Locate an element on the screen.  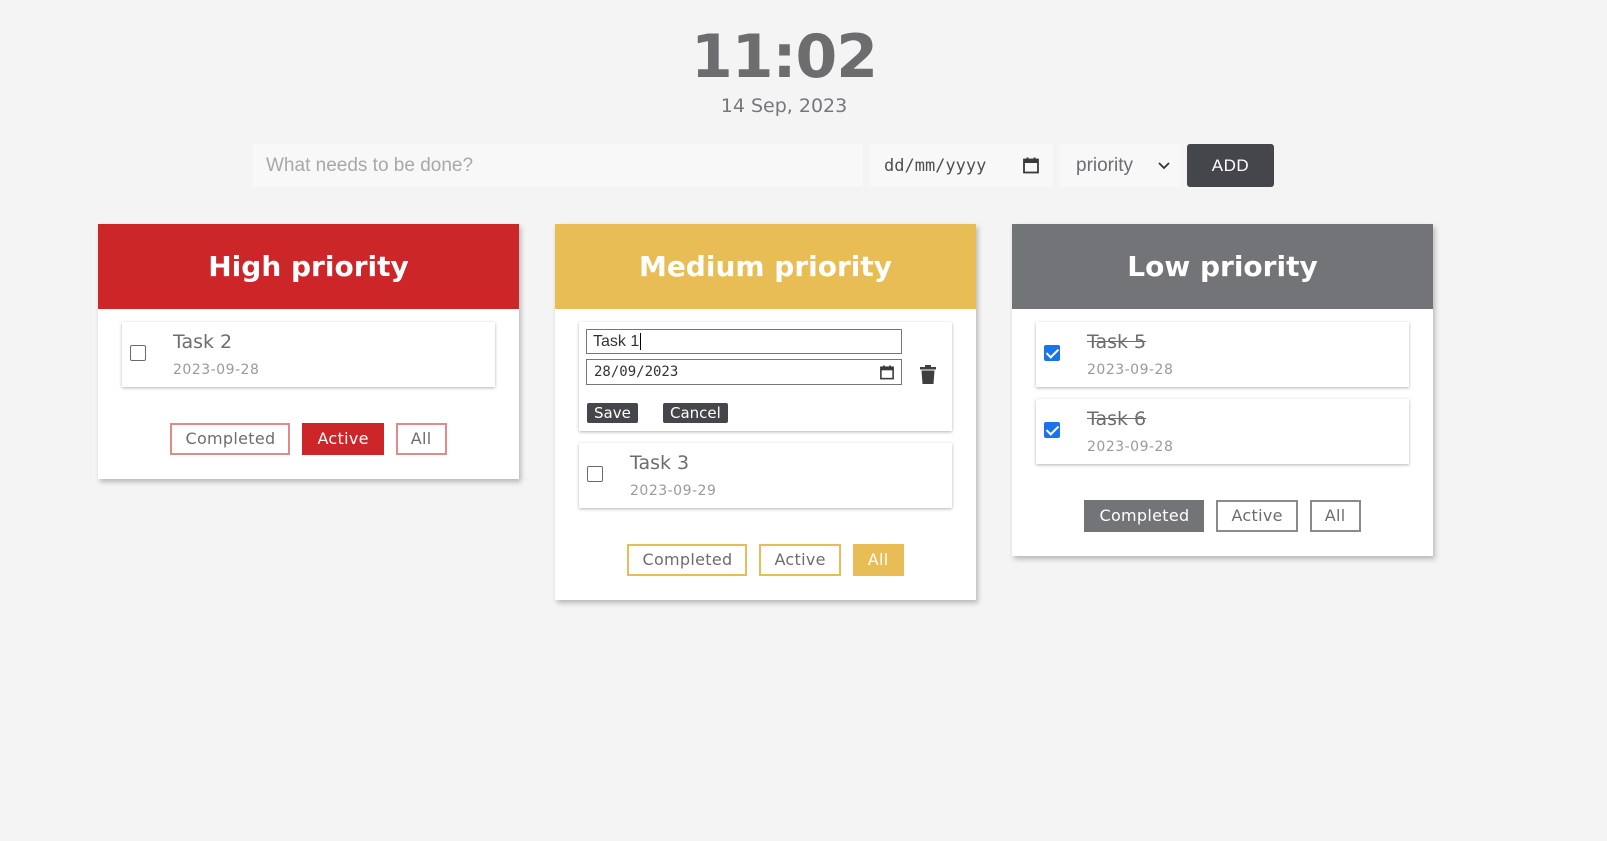
task-item: Task 6 2023-09-28 is located at coordinates (1222, 431).